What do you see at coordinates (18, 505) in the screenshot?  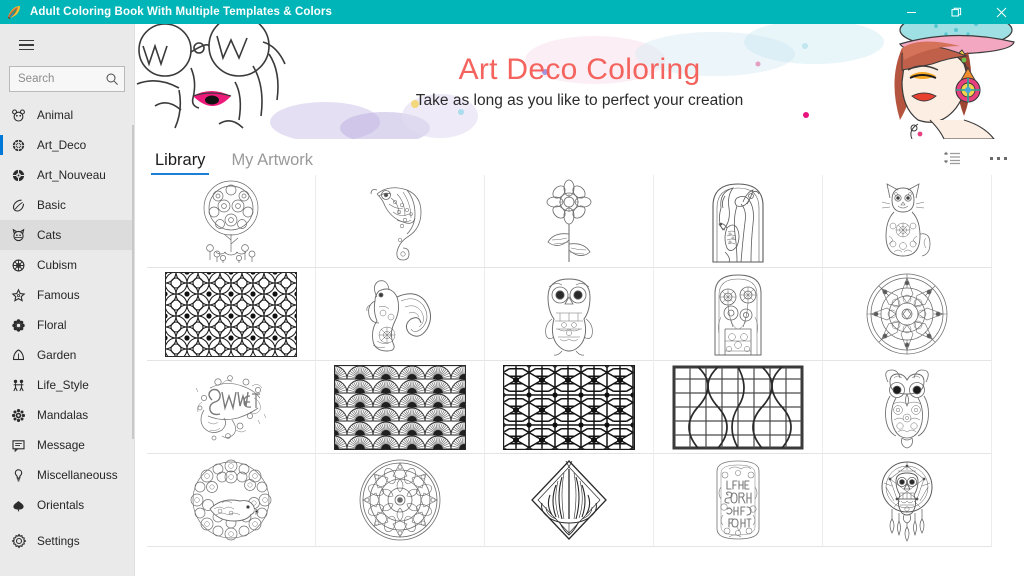 I see `orientals-icon` at bounding box center [18, 505].